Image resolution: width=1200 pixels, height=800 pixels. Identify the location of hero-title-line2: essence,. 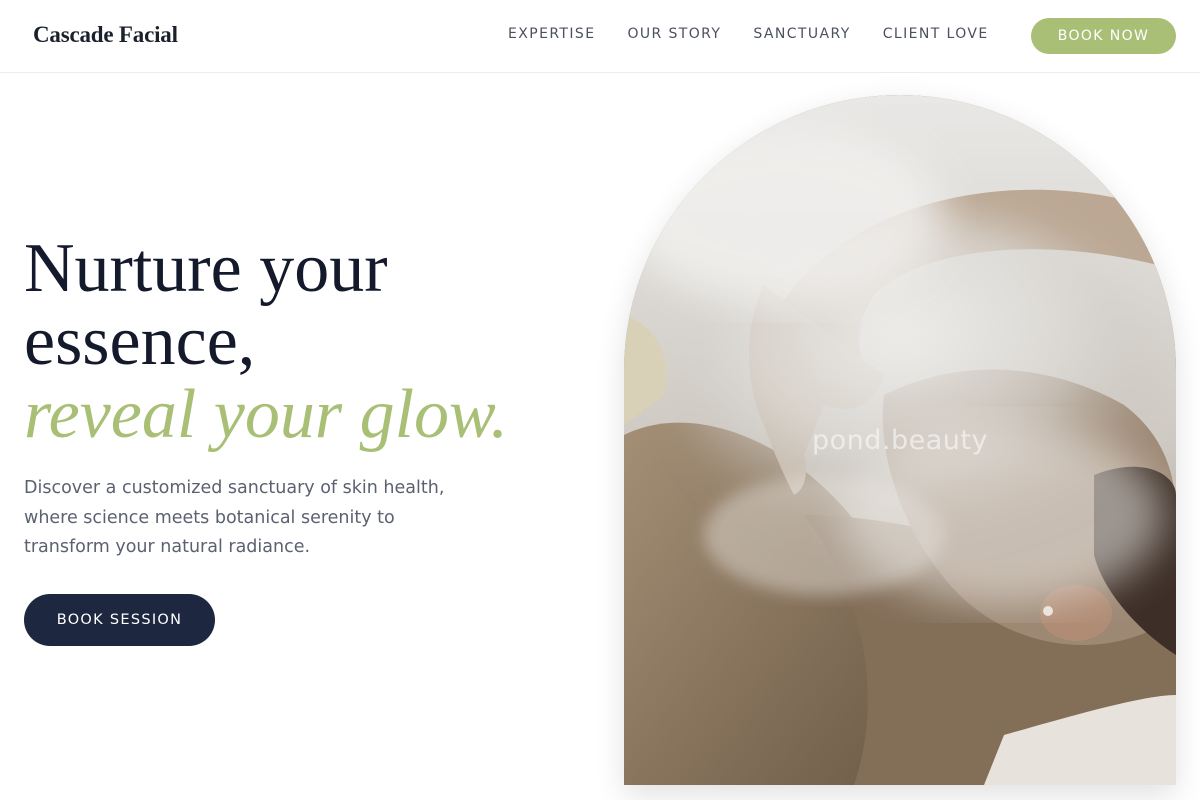
(140, 341).